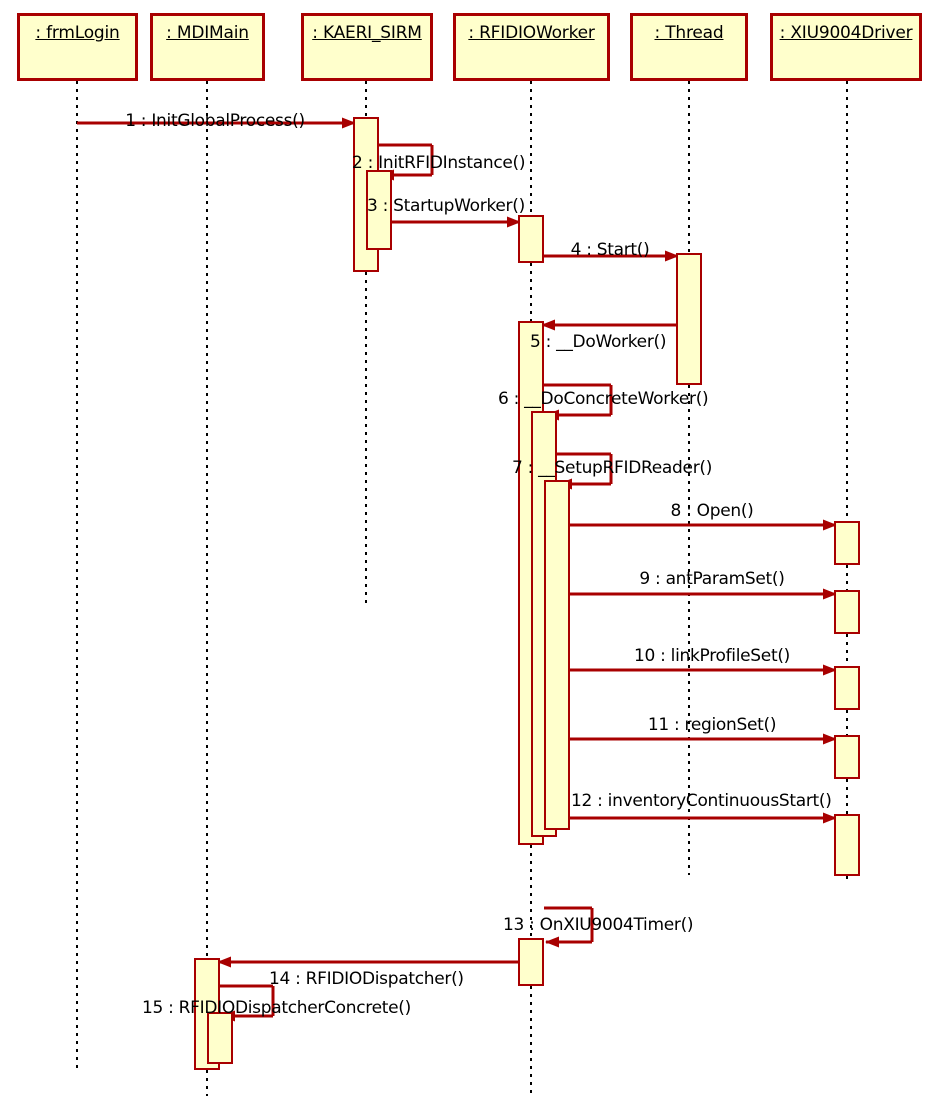  Describe the element at coordinates (689, 33) in the screenshot. I see `lifeline-label: : Thread` at that location.